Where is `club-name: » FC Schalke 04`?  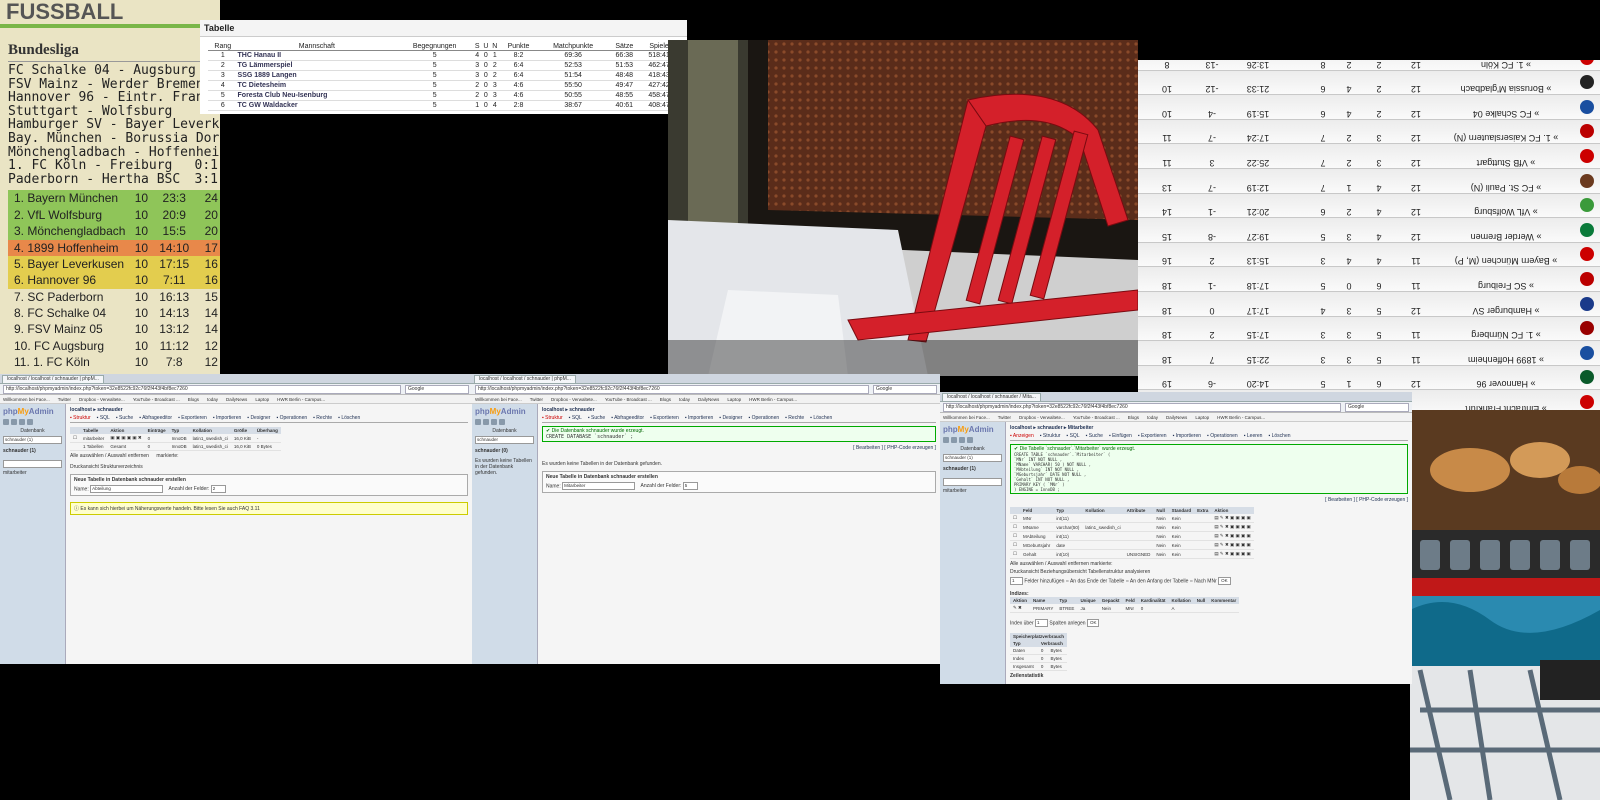 club-name: » FC Schalke 04 is located at coordinates (1506, 107).